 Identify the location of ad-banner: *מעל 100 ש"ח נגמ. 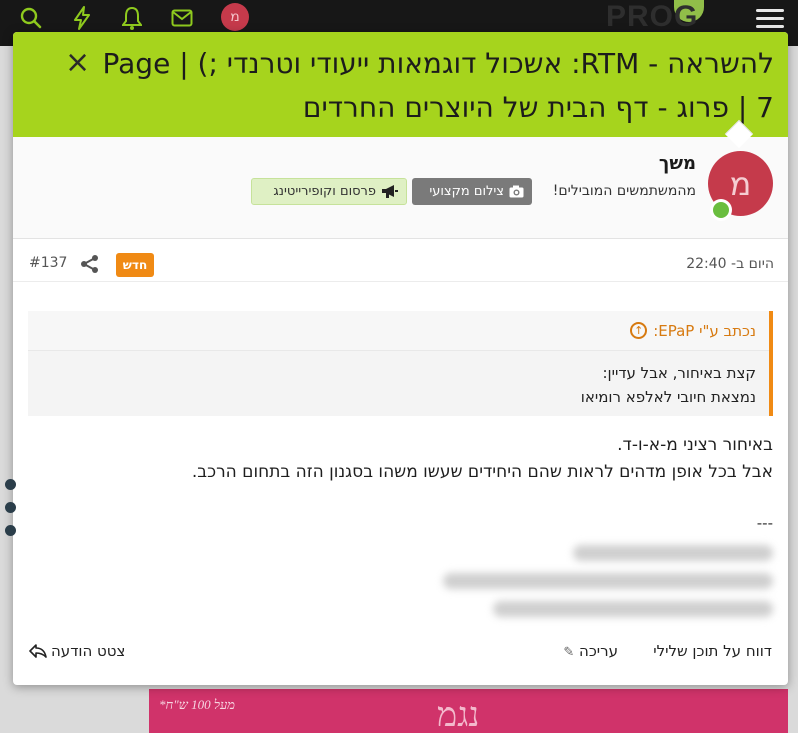
(468, 711).